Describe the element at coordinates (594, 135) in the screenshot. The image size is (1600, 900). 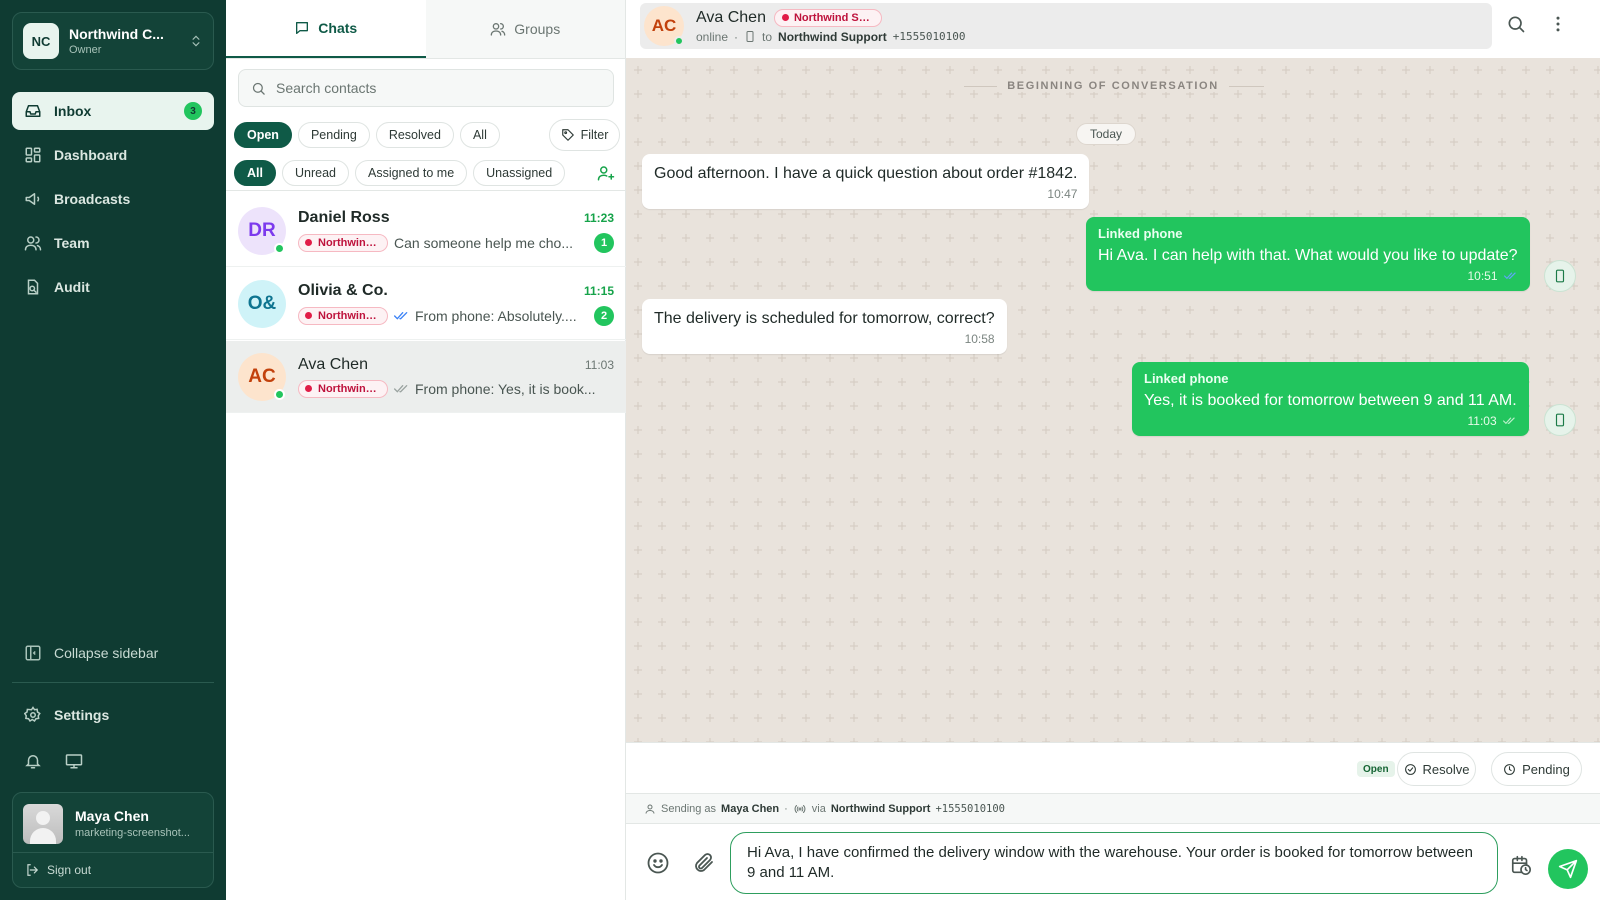
I see `filter-label: Filter` at that location.